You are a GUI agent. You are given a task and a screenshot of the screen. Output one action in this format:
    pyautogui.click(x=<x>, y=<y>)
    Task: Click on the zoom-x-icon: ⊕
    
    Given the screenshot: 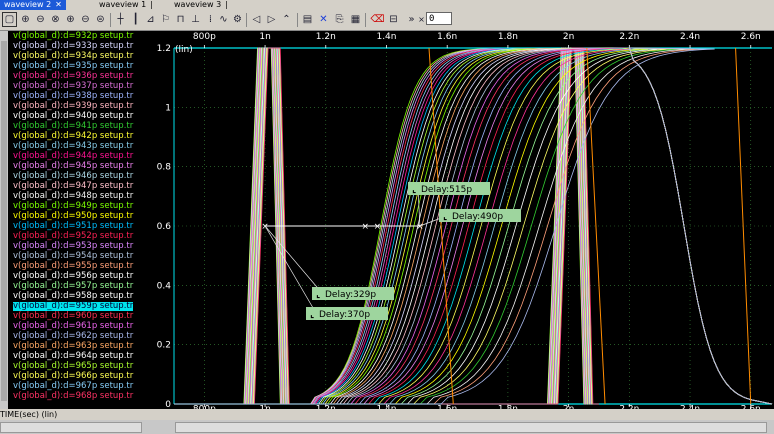 What is the action you would take?
    pyautogui.click(x=70, y=19)
    